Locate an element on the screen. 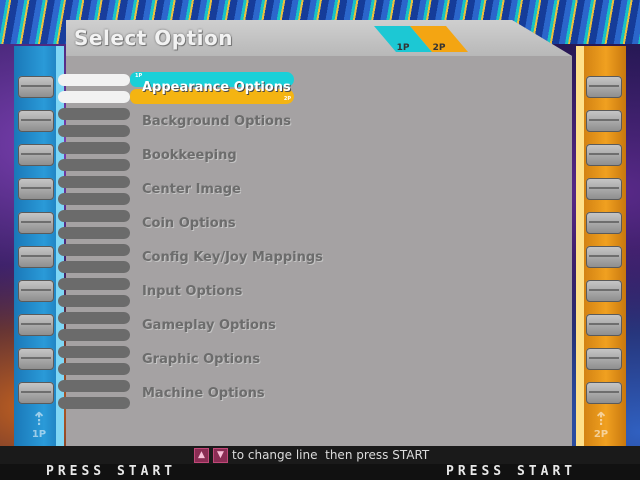 This screenshot has height=480, width=640. menu-item-config-key-joy-mappings: Config Key/Joy Mappings is located at coordinates (232, 260).